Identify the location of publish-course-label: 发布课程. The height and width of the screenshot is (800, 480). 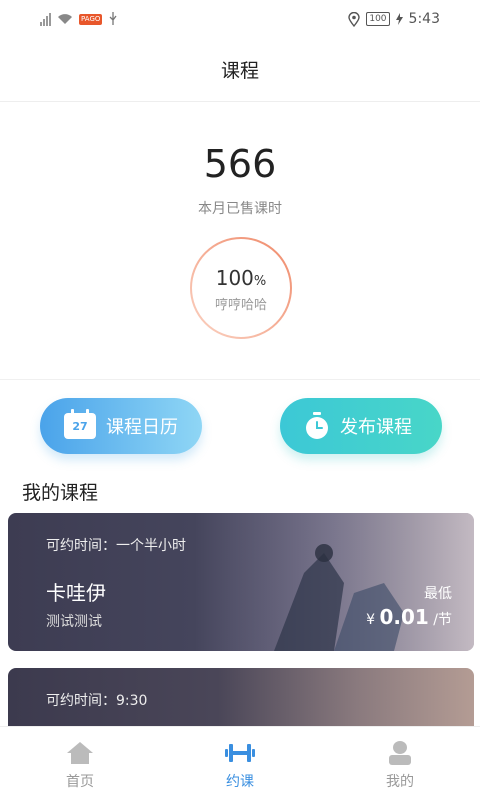
(376, 427).